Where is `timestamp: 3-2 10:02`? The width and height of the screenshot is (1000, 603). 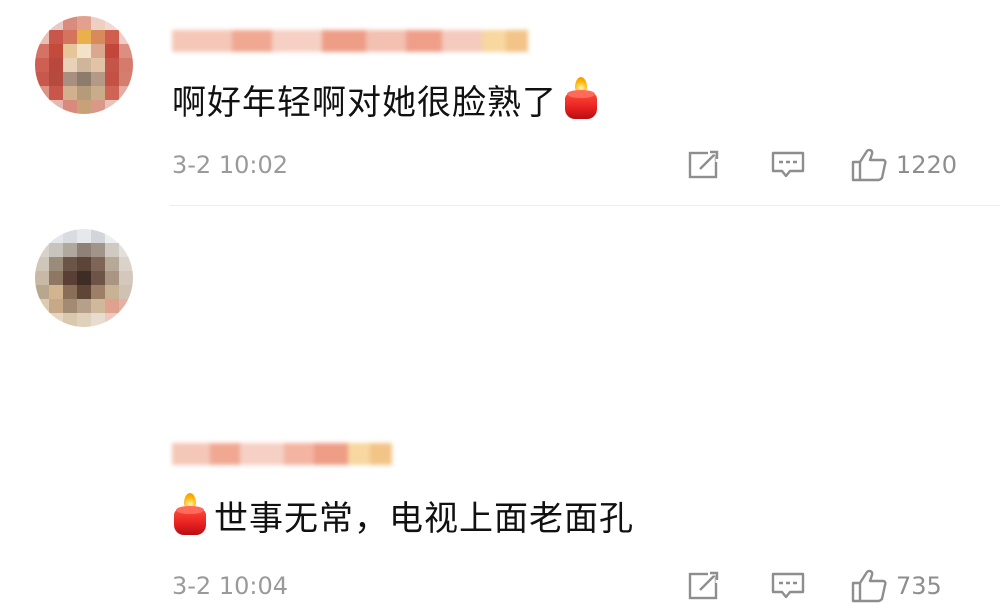
timestamp: 3-2 10:02 is located at coordinates (230, 165).